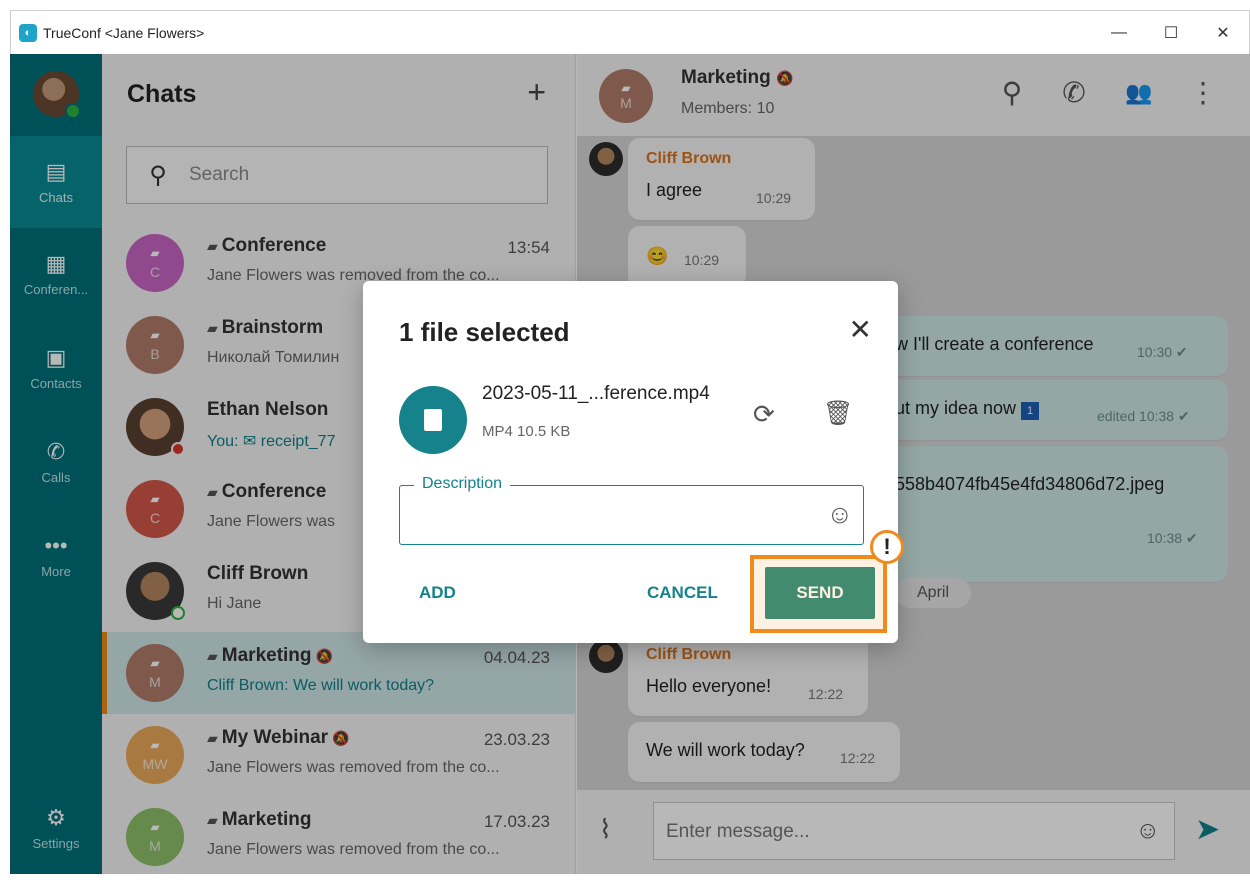 This screenshot has height=883, width=1250. Describe the element at coordinates (526, 431) in the screenshot. I see `file-meta: MP4 10.5 KB` at that location.